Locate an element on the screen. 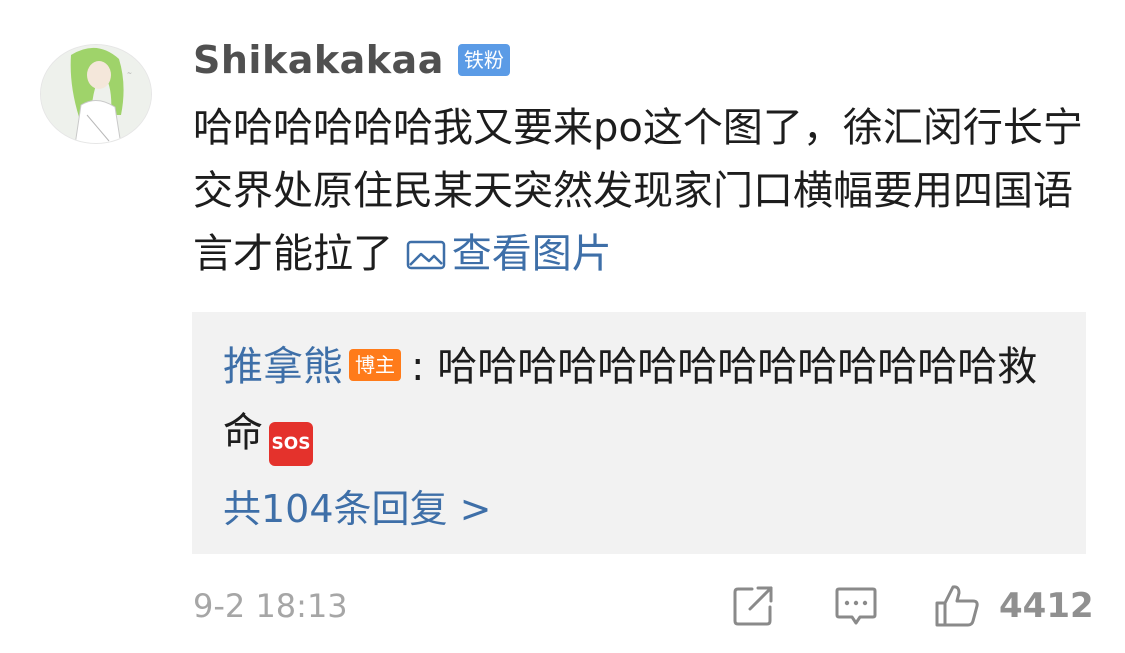 Image resolution: width=1125 pixels, height=653 pixels. view-image-label: 查看图片 is located at coordinates (531, 254).